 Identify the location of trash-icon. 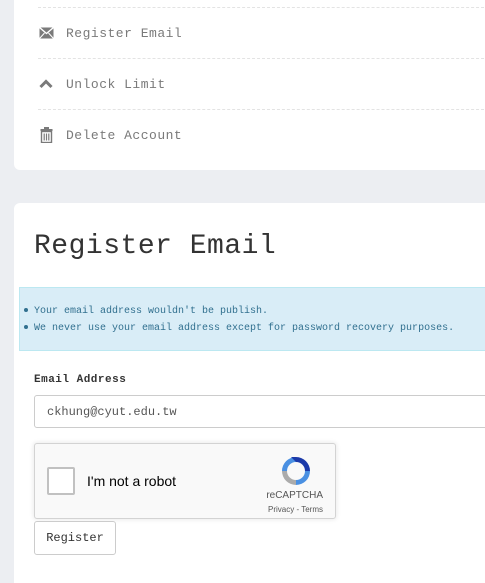
(46, 135).